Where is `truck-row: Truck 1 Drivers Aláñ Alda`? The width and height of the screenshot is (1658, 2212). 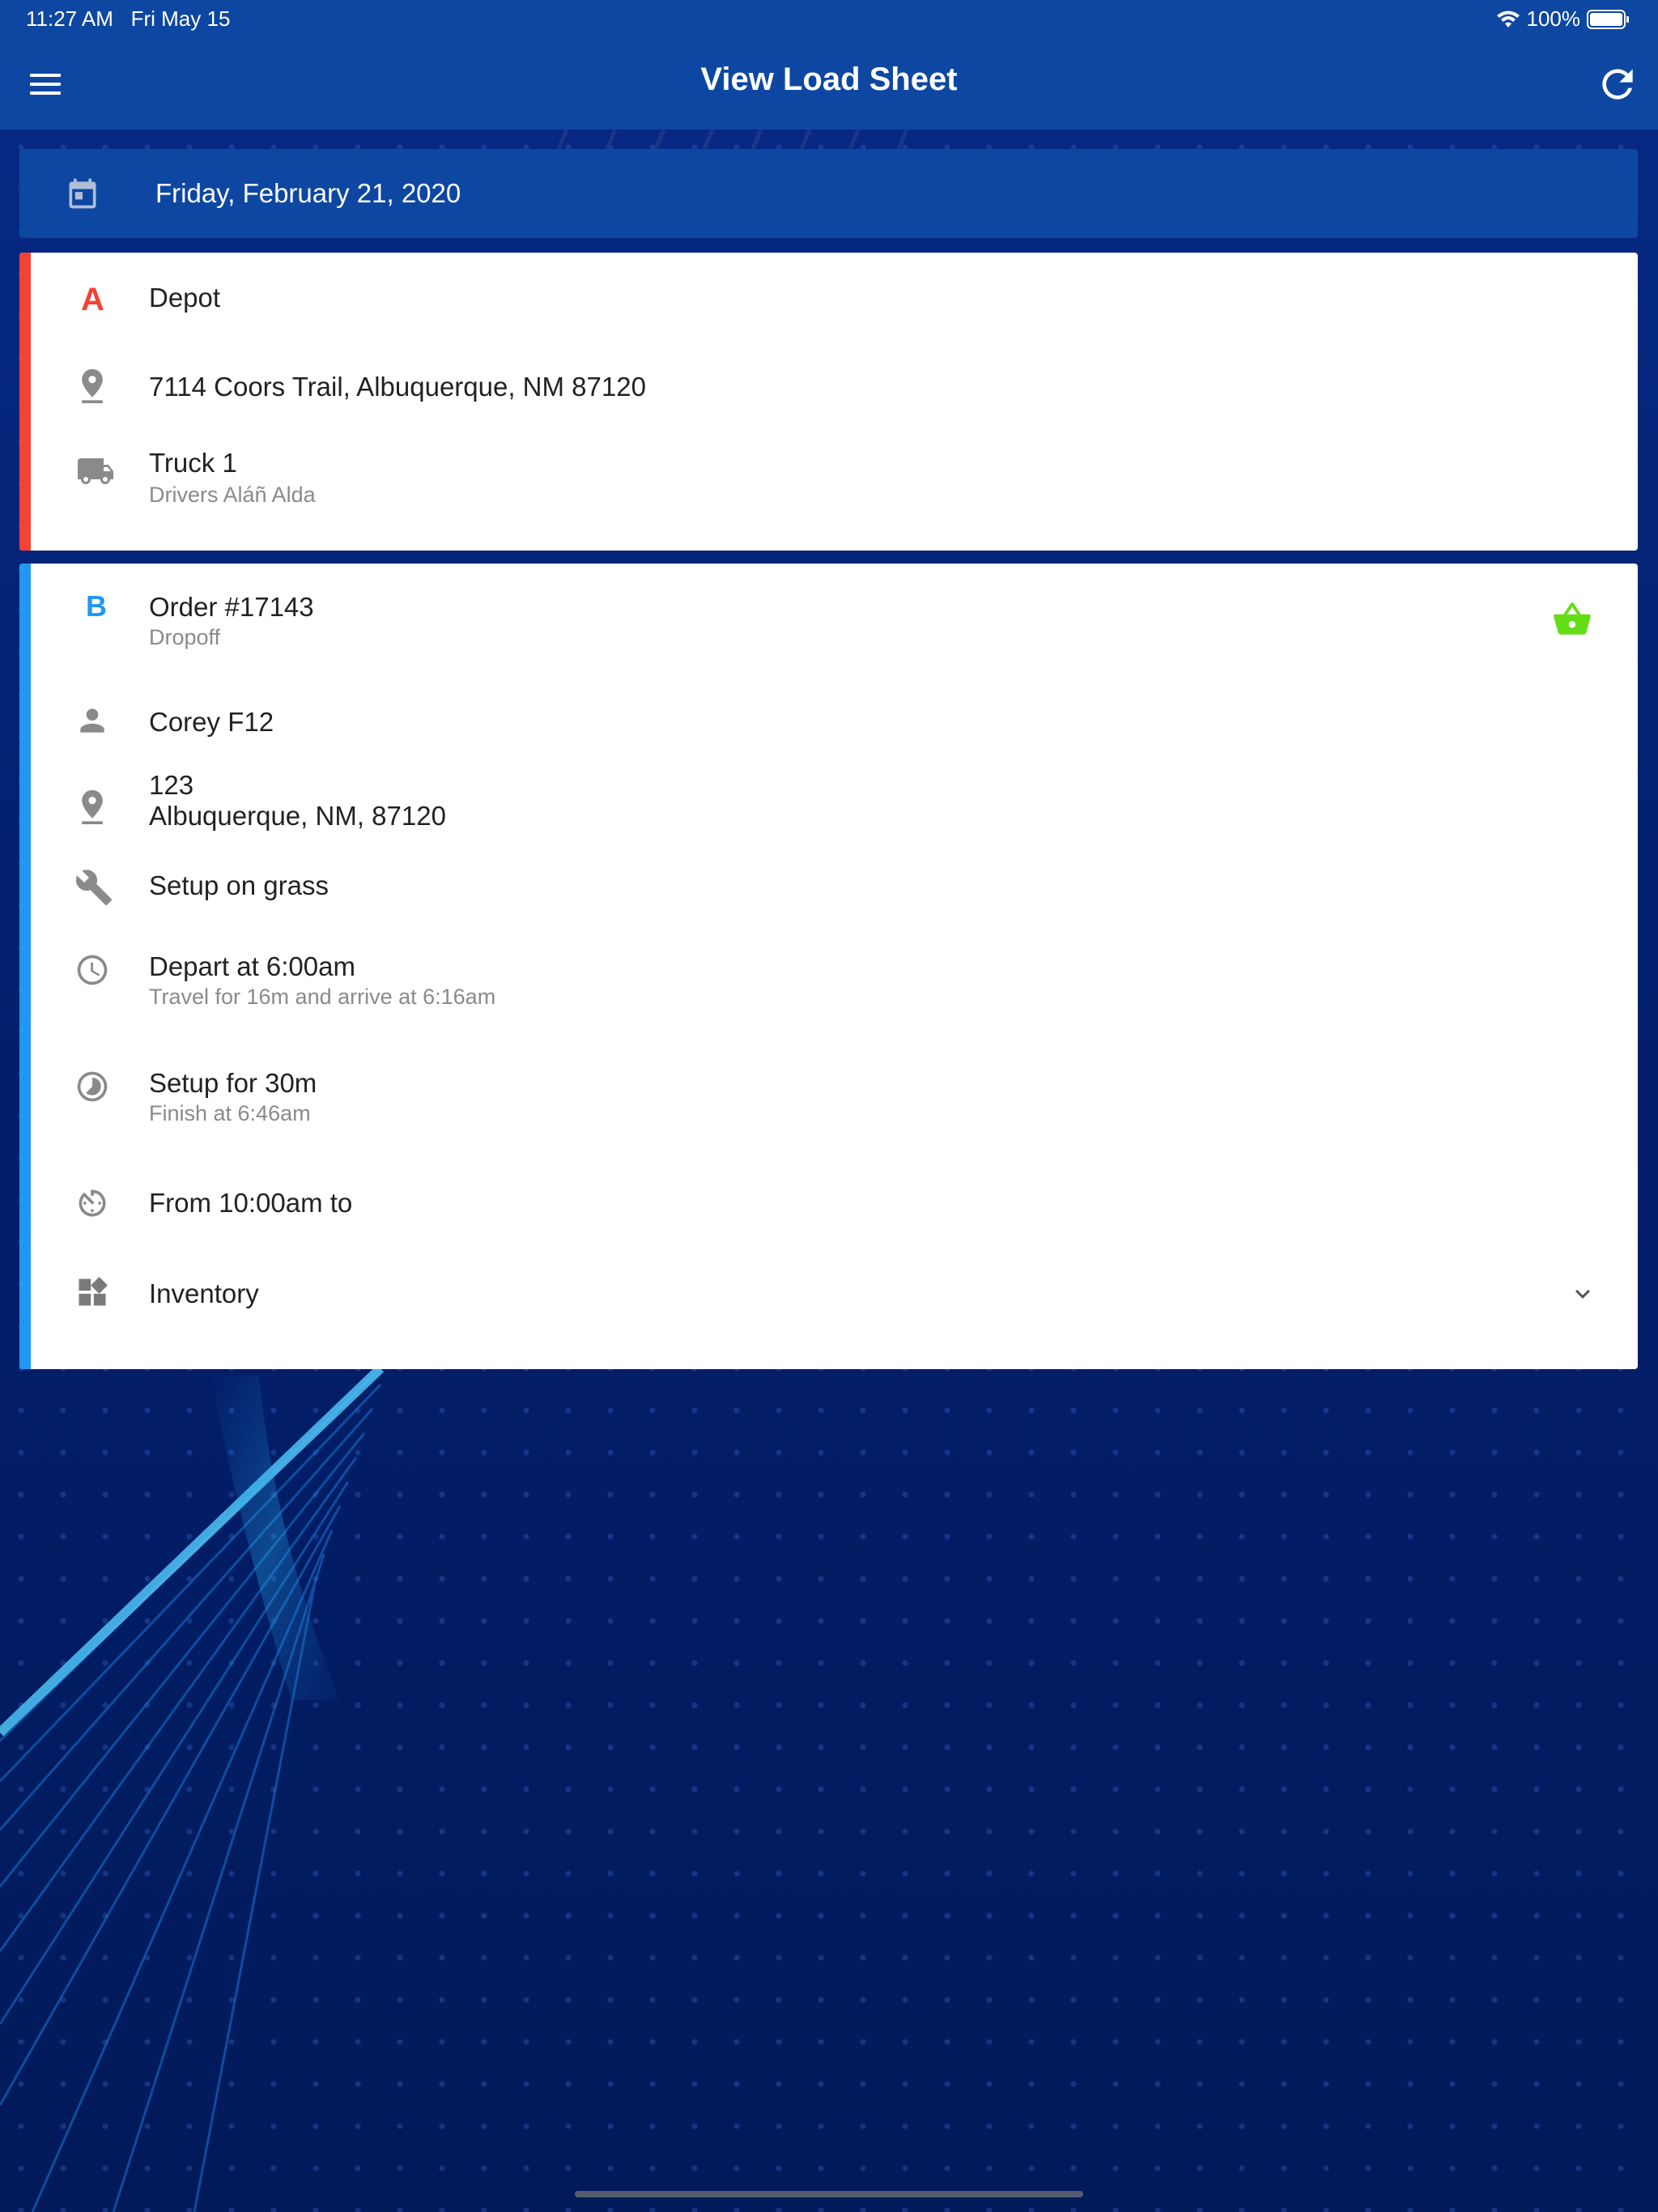
truck-row: Truck 1 Drivers Aláñ Alda is located at coordinates (828, 491).